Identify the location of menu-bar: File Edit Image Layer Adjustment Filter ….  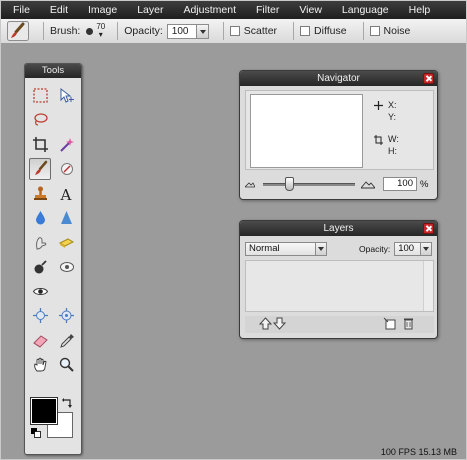
(233, 10).